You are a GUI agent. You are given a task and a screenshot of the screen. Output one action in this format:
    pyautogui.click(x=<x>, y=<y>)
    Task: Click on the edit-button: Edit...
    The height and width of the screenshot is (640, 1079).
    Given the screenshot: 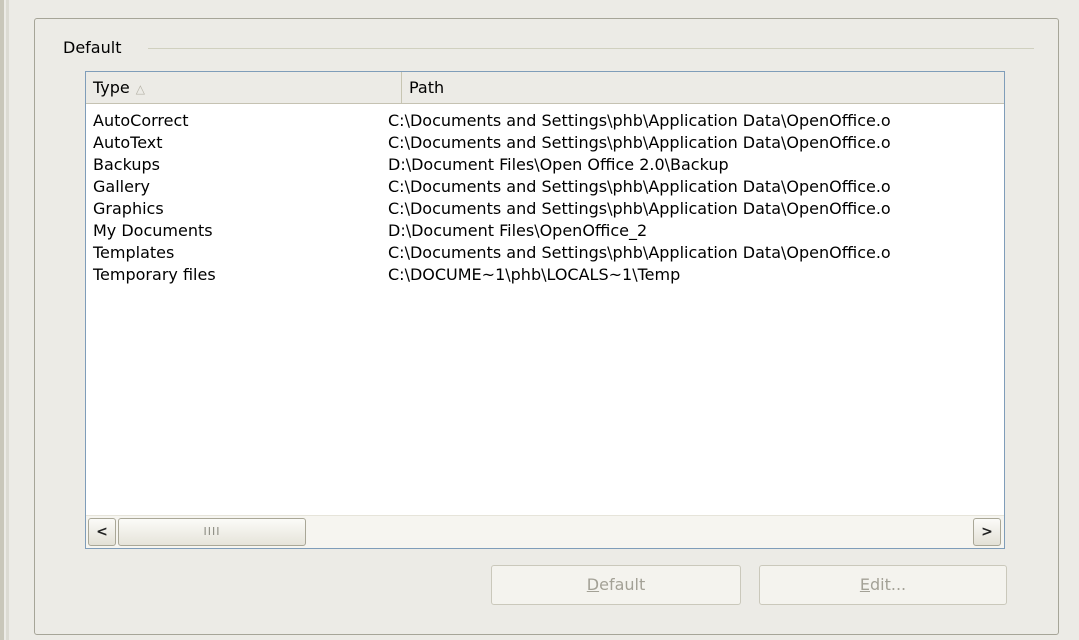 What is the action you would take?
    pyautogui.click(x=883, y=585)
    